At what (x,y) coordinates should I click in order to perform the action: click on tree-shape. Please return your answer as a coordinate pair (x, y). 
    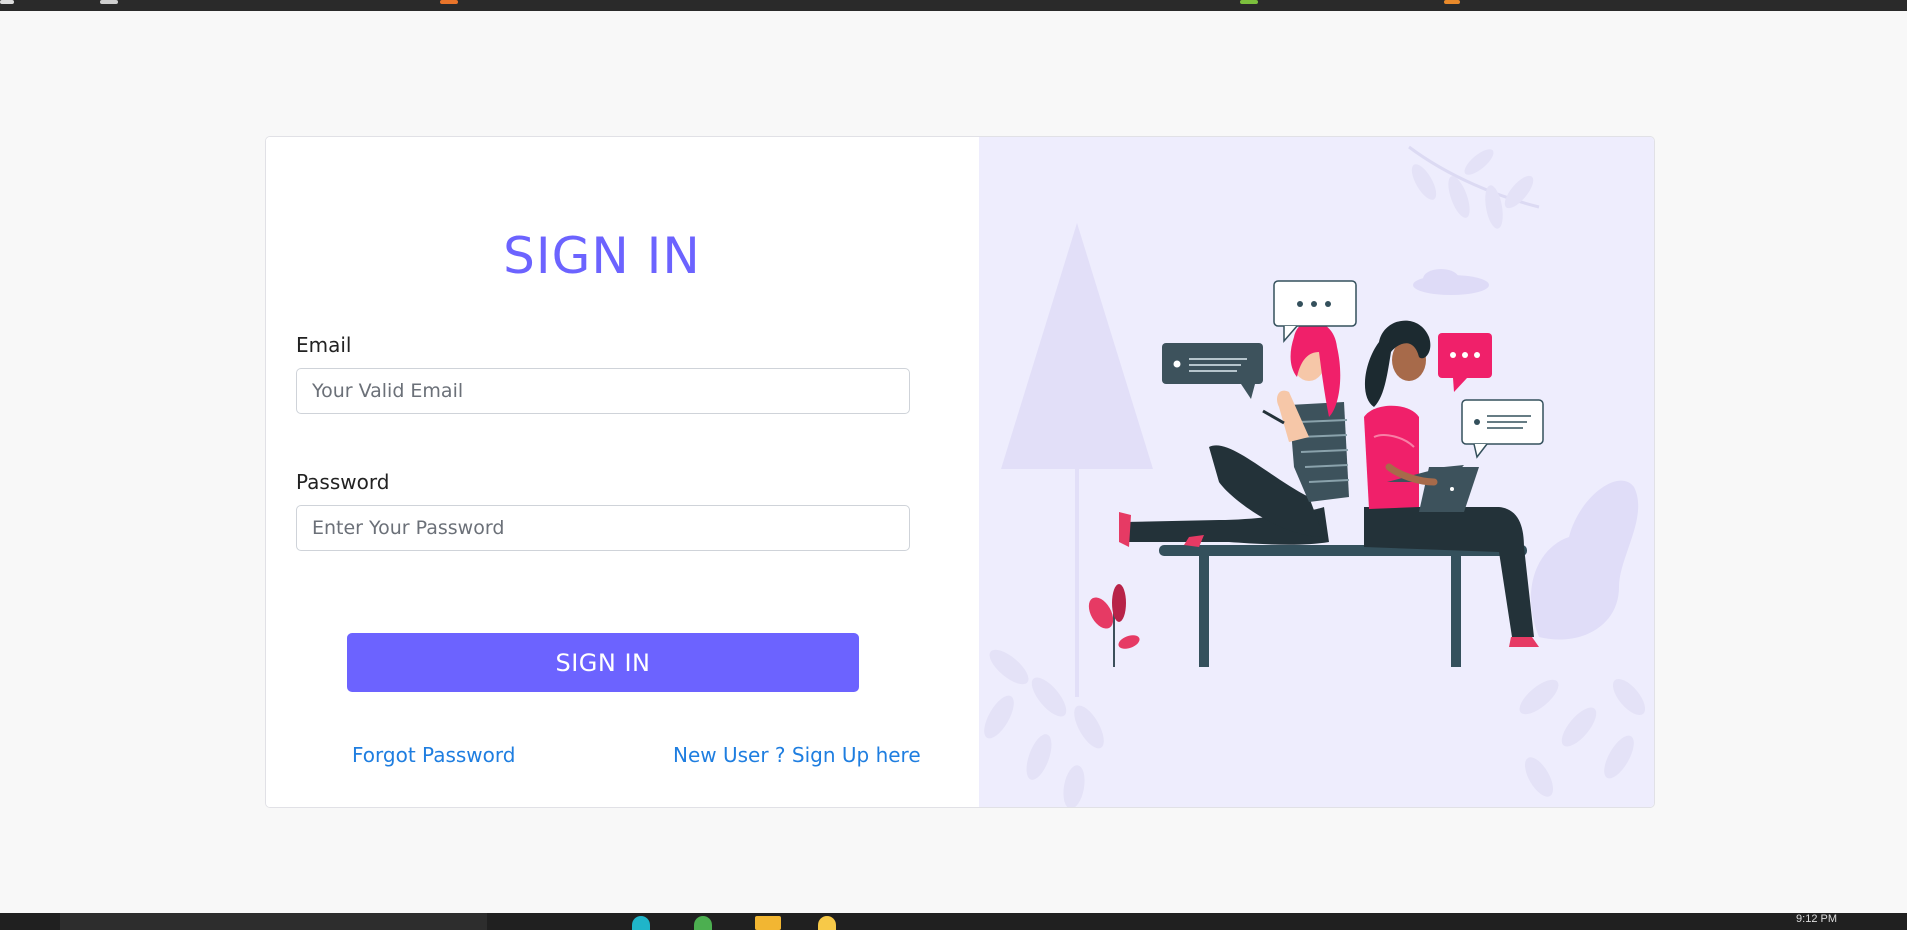
    Looking at the image, I should click on (1077, 460).